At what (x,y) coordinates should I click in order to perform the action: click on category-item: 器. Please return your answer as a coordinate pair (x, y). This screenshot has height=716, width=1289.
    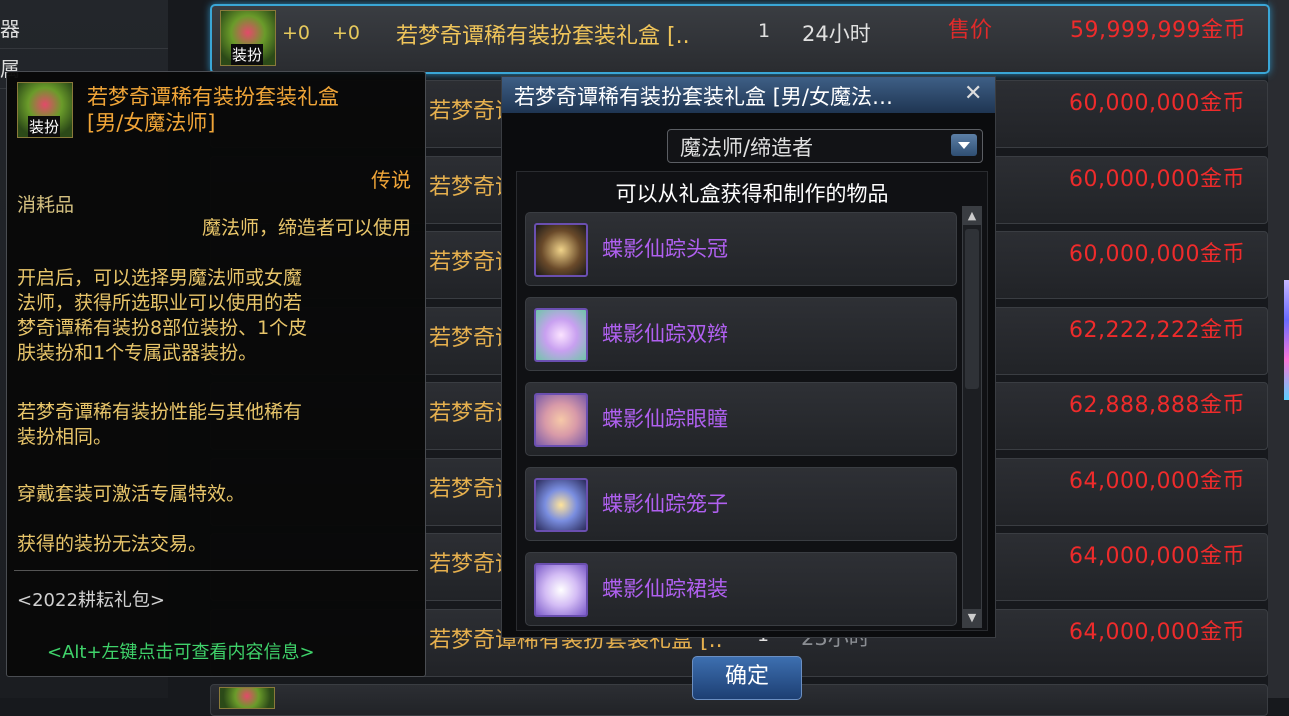
    Looking at the image, I should click on (84, 29).